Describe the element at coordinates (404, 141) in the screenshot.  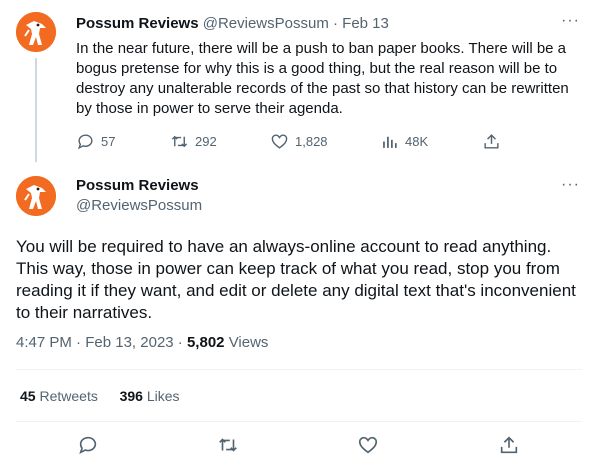
I see `views-button: 48K` at that location.